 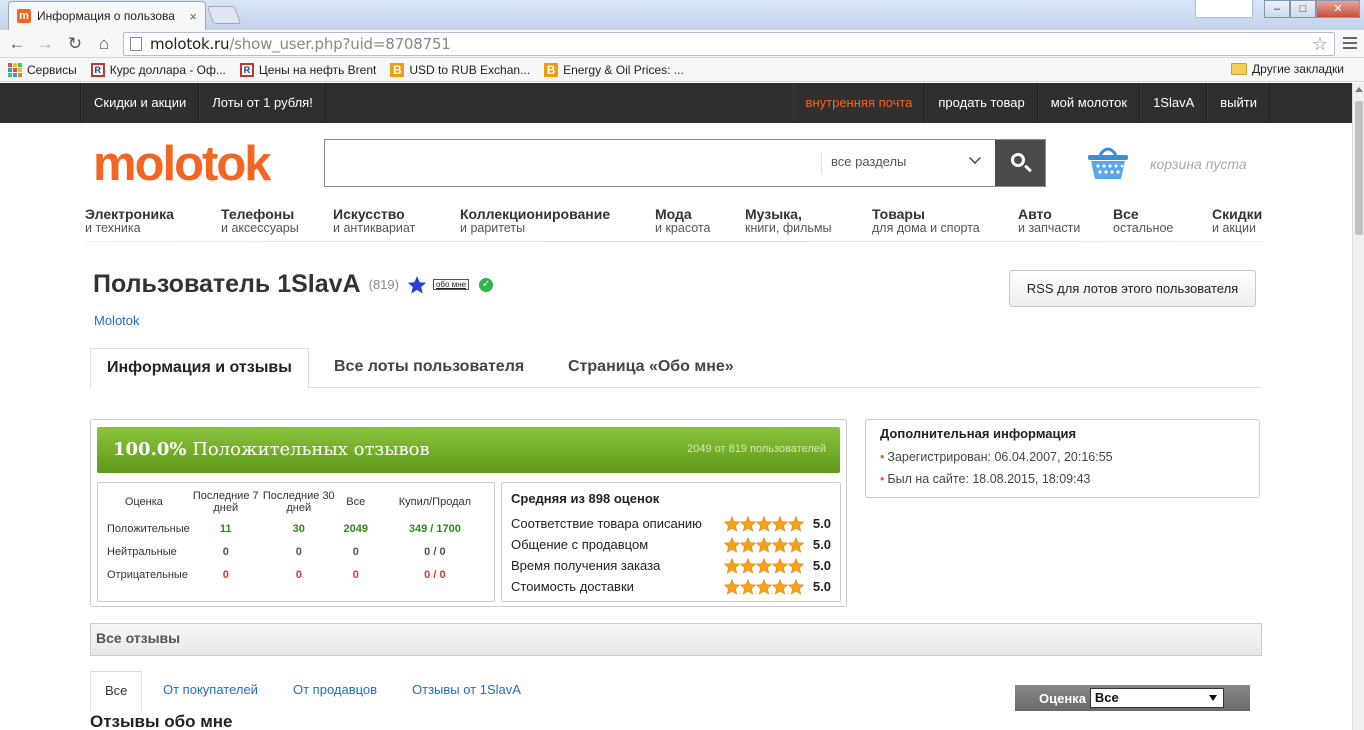 What do you see at coordinates (451, 284) in the screenshot?
I see `about-me-badge: обо мне` at bounding box center [451, 284].